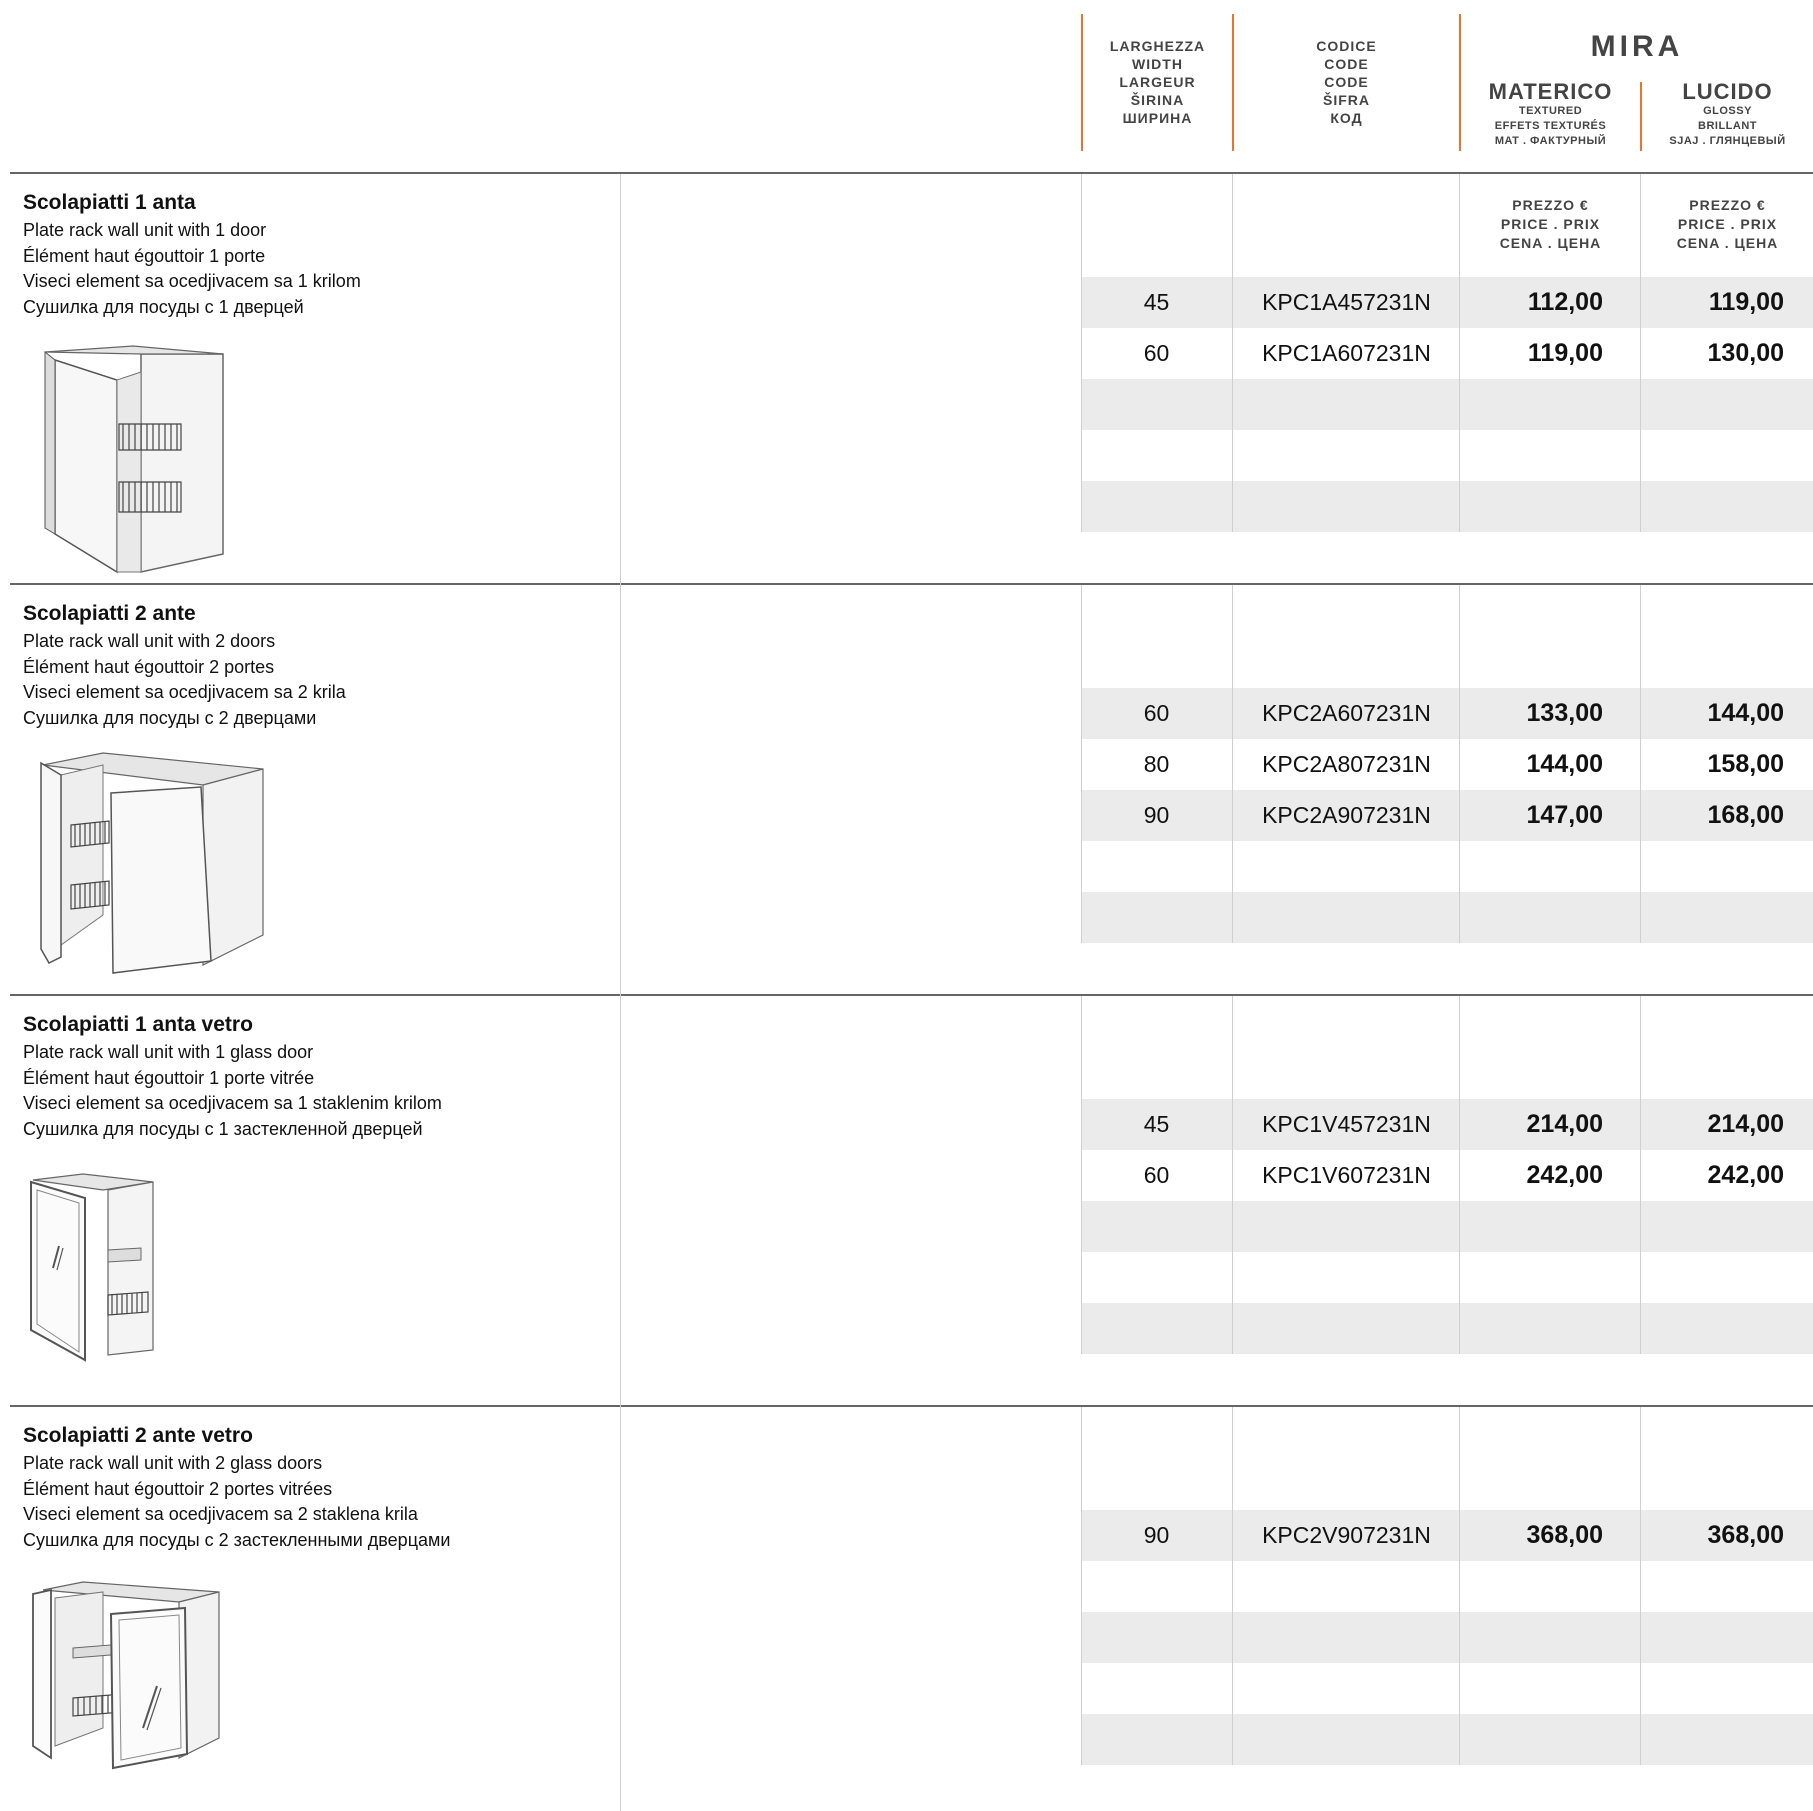 Image resolution: width=1813 pixels, height=1811 pixels. What do you see at coordinates (1346, 302) in the screenshot?
I see `code-cell: KPC1A457231N` at bounding box center [1346, 302].